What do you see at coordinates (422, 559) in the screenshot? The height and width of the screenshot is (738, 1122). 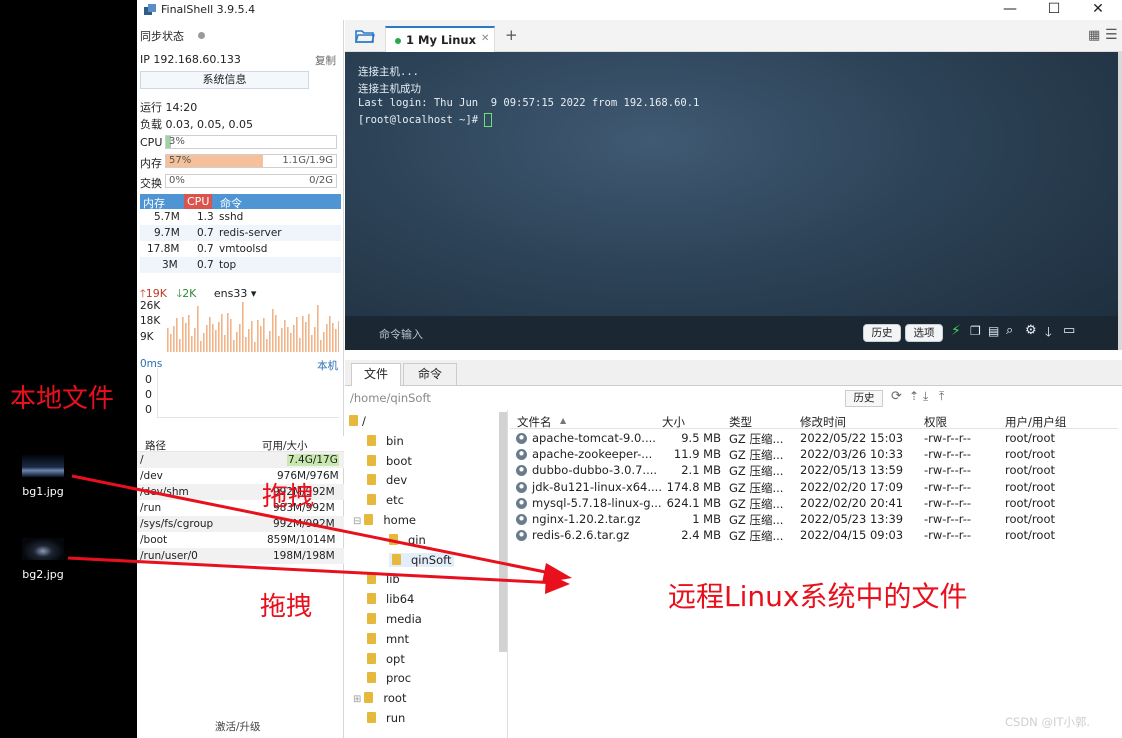 I see `tree-item: qinSoft` at bounding box center [422, 559].